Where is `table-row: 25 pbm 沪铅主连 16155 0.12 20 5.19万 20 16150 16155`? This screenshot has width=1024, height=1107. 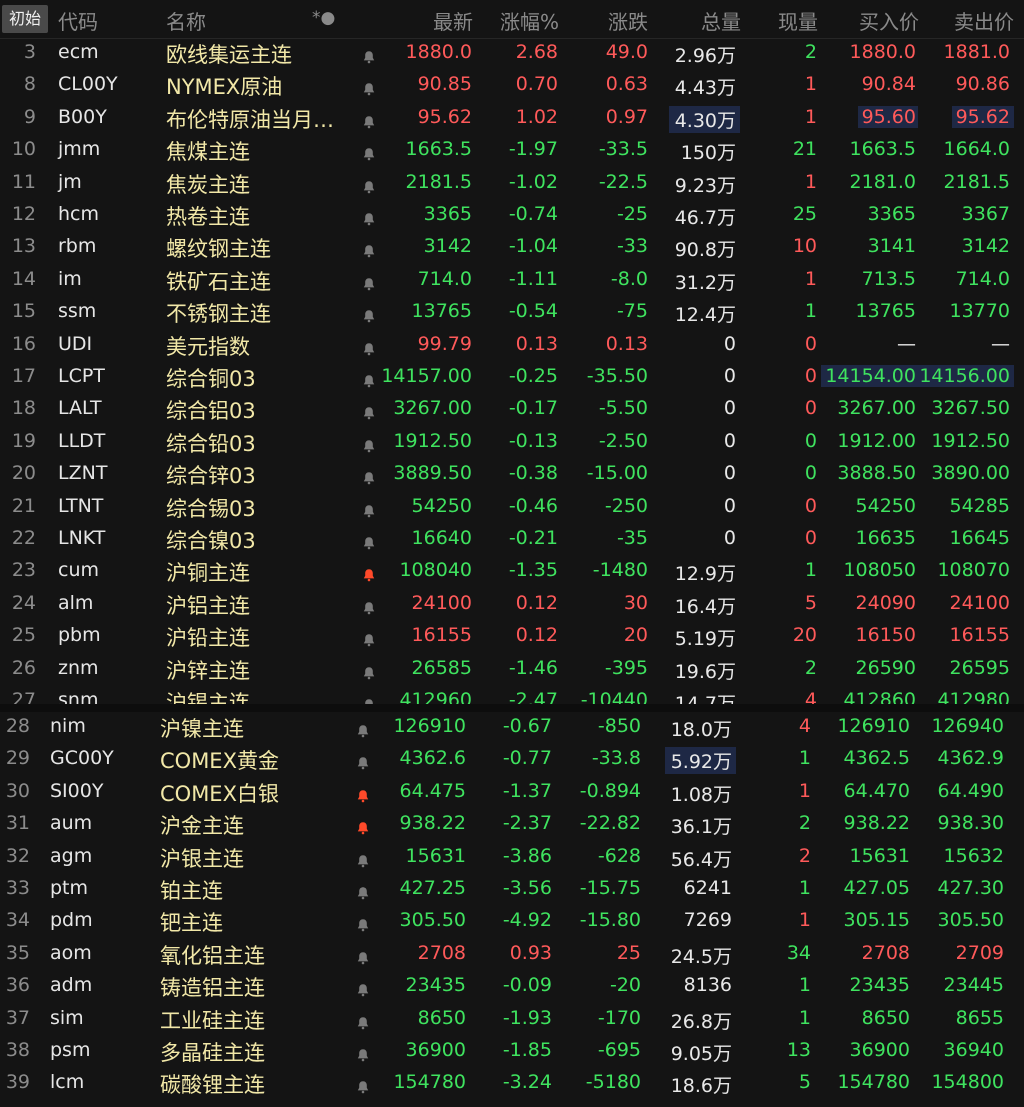 table-row: 25 pbm 沪铅主连 16155 0.12 20 5.19万 20 16150 16155 is located at coordinates (512, 637).